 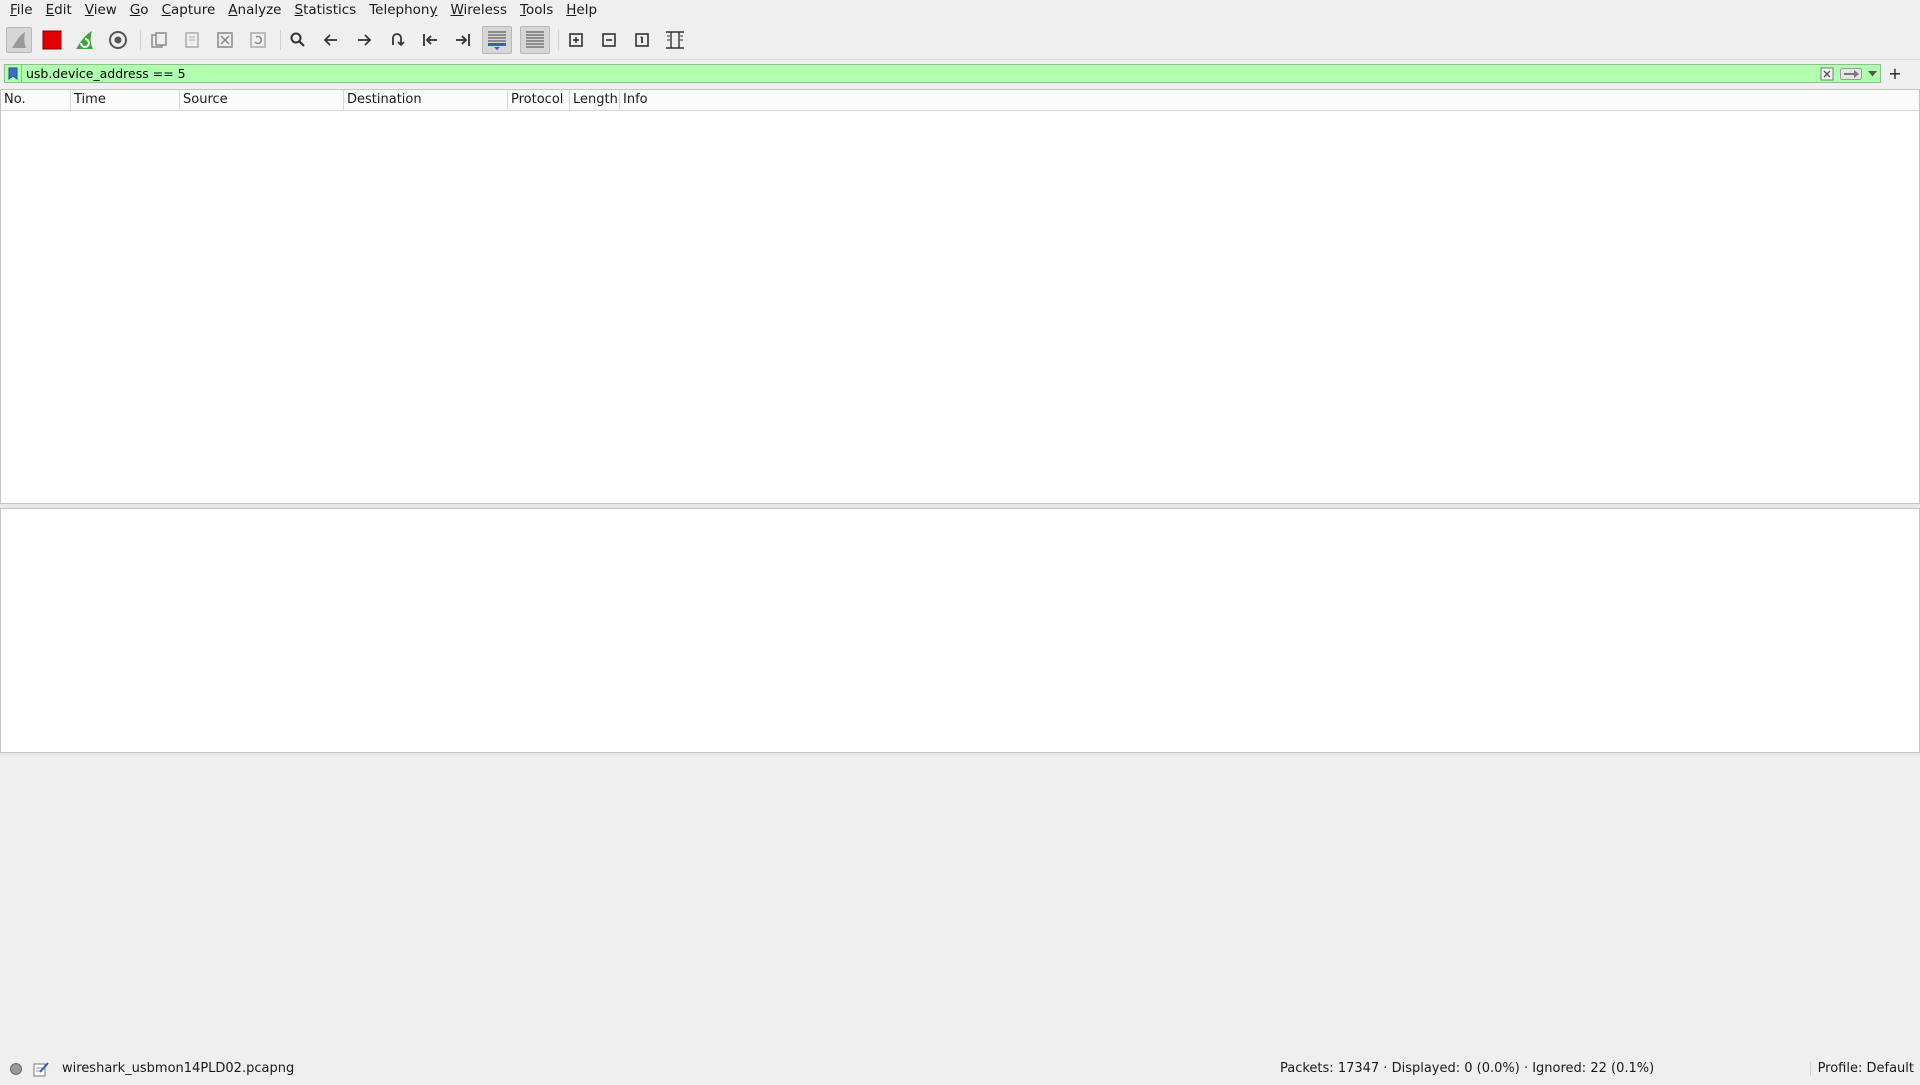 I want to click on restart-fin-icon, so click(x=84, y=40).